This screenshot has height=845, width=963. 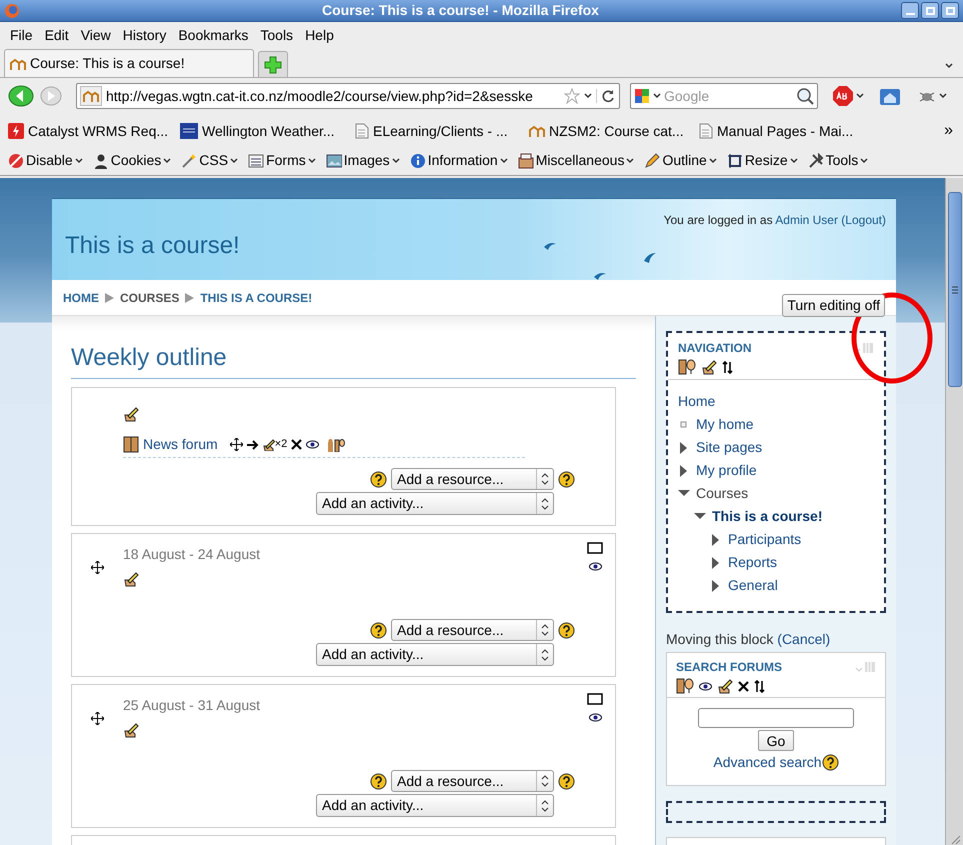 What do you see at coordinates (273, 64) in the screenshot?
I see `new-tab-button` at bounding box center [273, 64].